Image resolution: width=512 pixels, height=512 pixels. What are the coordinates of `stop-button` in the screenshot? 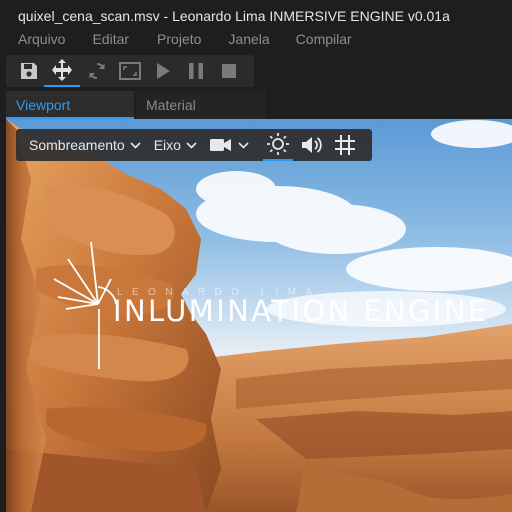 It's located at (228, 71).